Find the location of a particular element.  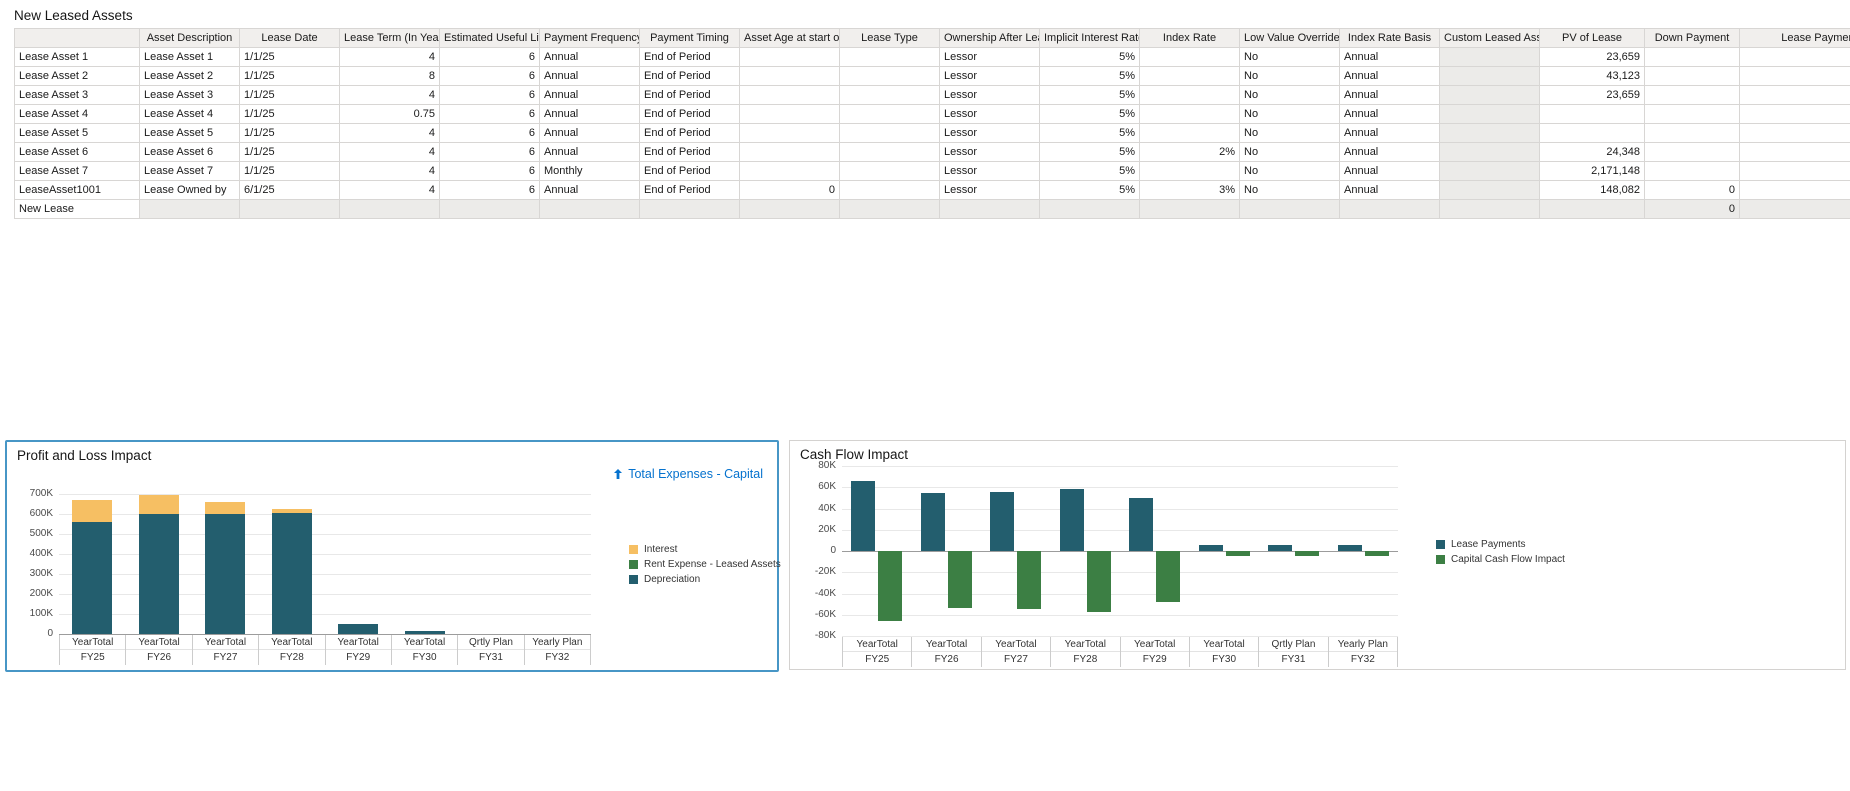

column-header: Asset Description is located at coordinates (189, 38).